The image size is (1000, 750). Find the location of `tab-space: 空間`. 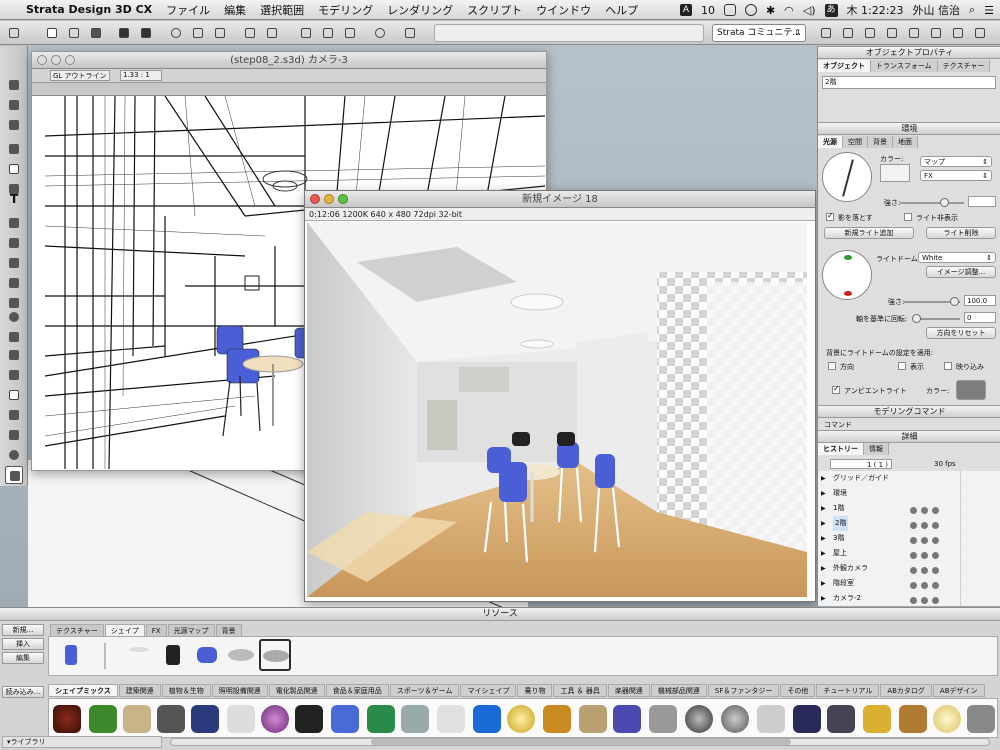

tab-space: 空間 is located at coordinates (855, 142).